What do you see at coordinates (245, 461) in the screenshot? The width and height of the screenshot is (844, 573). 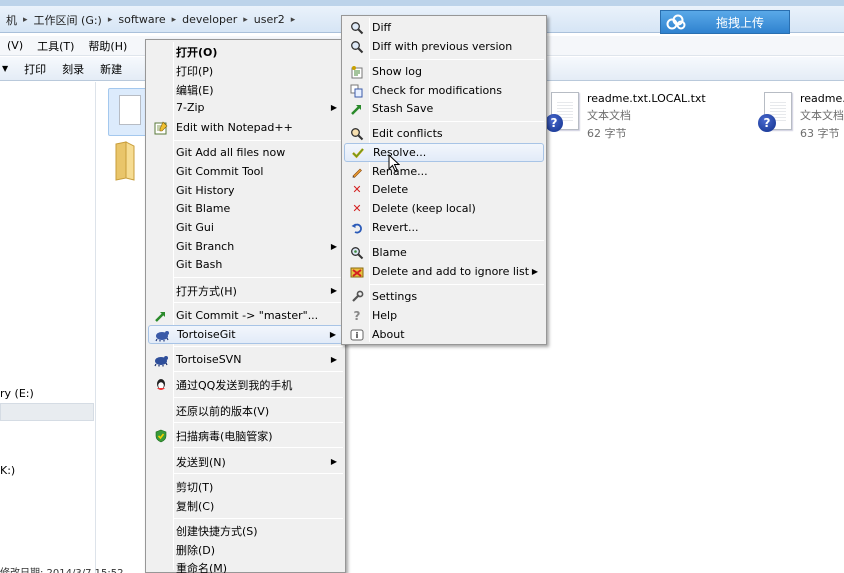 I see `menu-item-send-to: 发送到(N) ▶` at bounding box center [245, 461].